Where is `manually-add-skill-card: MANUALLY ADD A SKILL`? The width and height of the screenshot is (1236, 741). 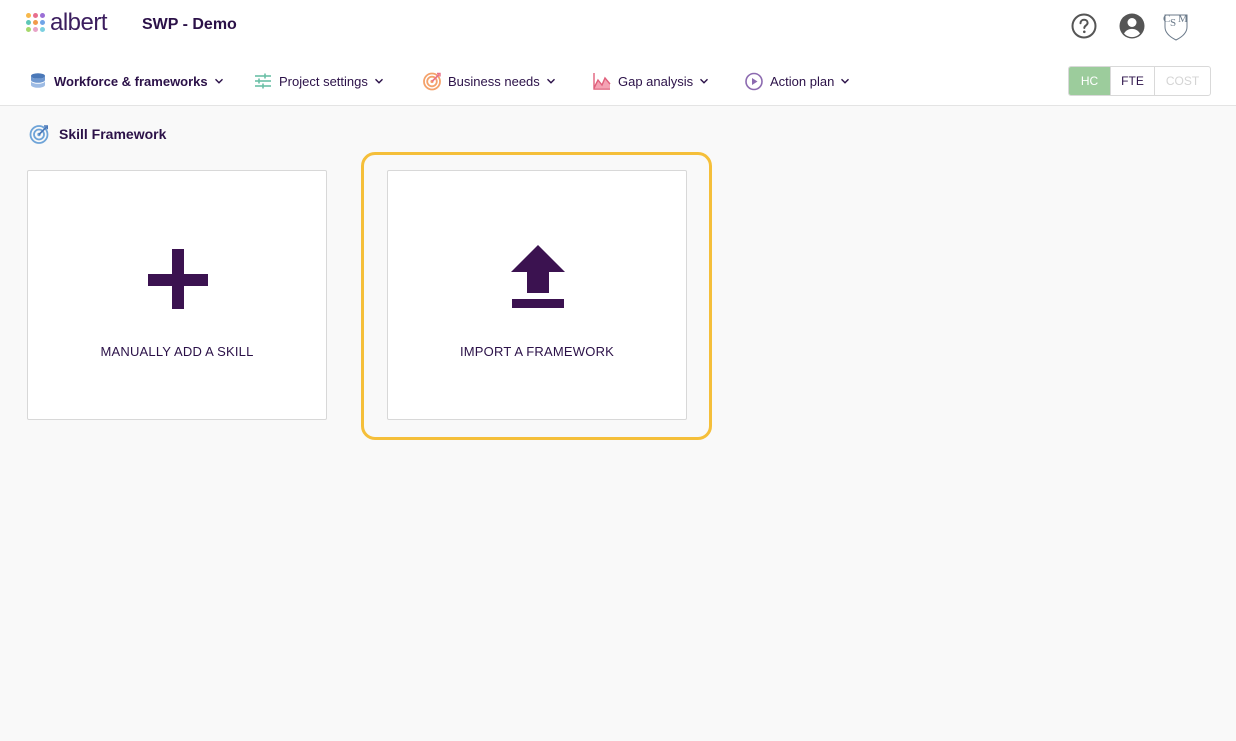
manually-add-skill-card: MANUALLY ADD A SKILL is located at coordinates (177, 295).